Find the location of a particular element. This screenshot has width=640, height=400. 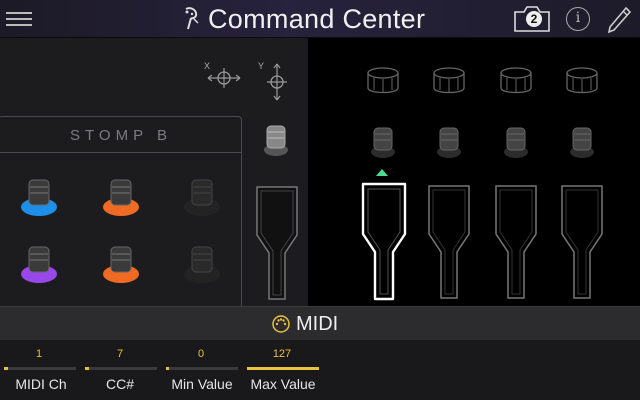

snapshot-count-badge: 2 is located at coordinates (534, 19).